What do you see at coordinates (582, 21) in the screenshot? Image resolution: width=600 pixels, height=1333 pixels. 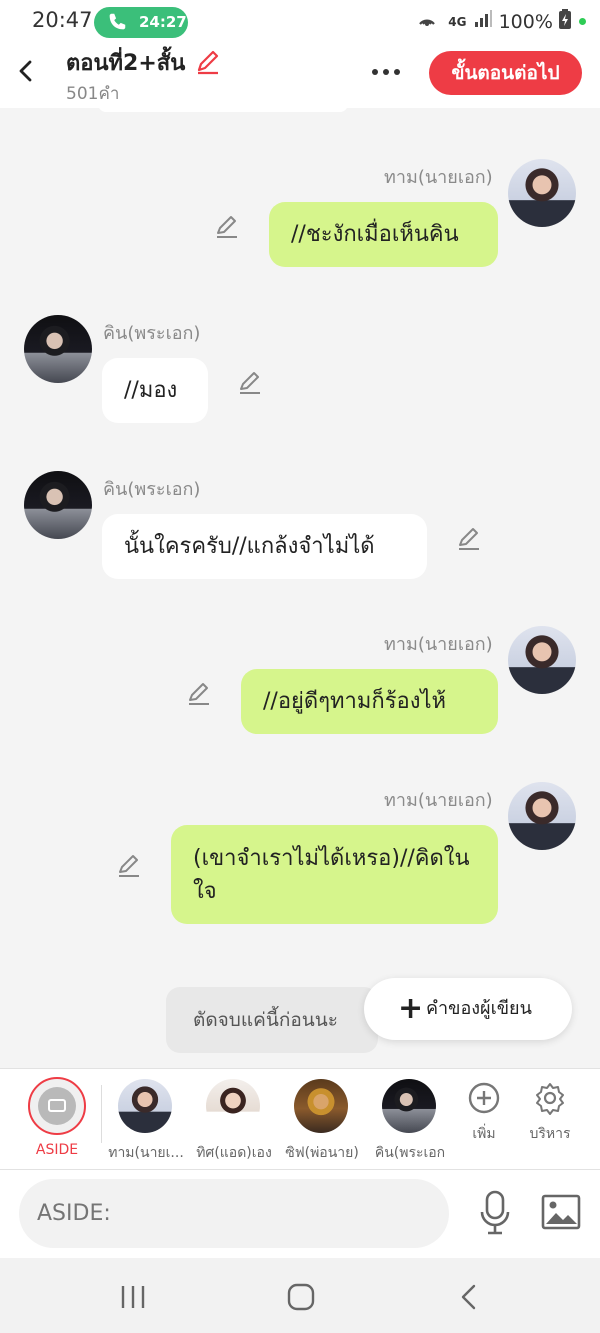 I see `privacy-dot` at bounding box center [582, 21].